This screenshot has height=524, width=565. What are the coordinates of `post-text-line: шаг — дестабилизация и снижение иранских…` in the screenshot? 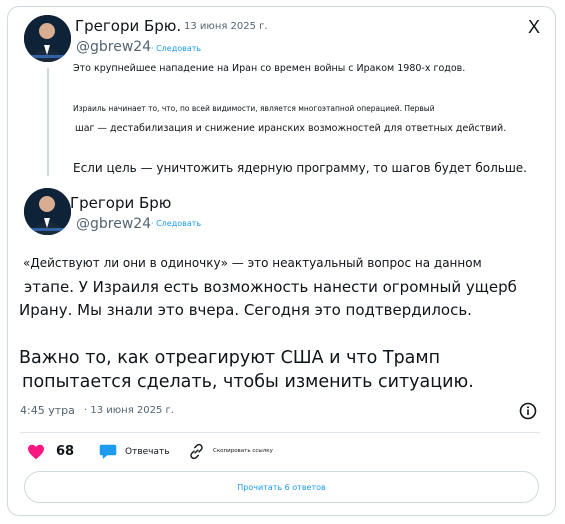 It's located at (291, 128).